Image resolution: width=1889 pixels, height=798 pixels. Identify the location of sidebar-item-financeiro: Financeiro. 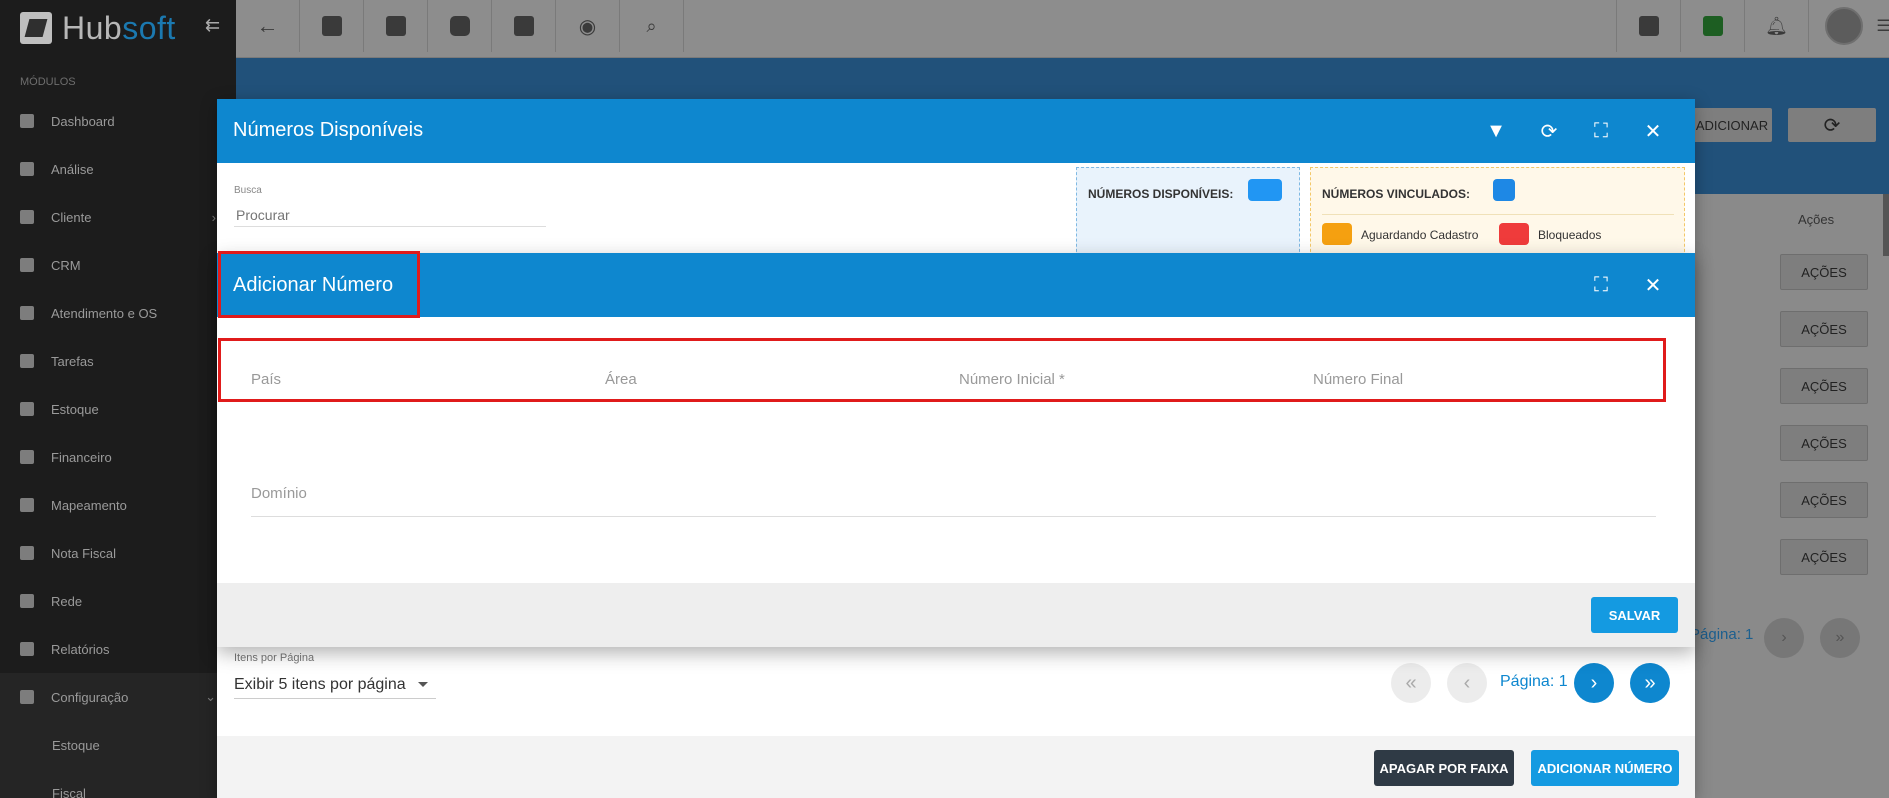
(118, 457).